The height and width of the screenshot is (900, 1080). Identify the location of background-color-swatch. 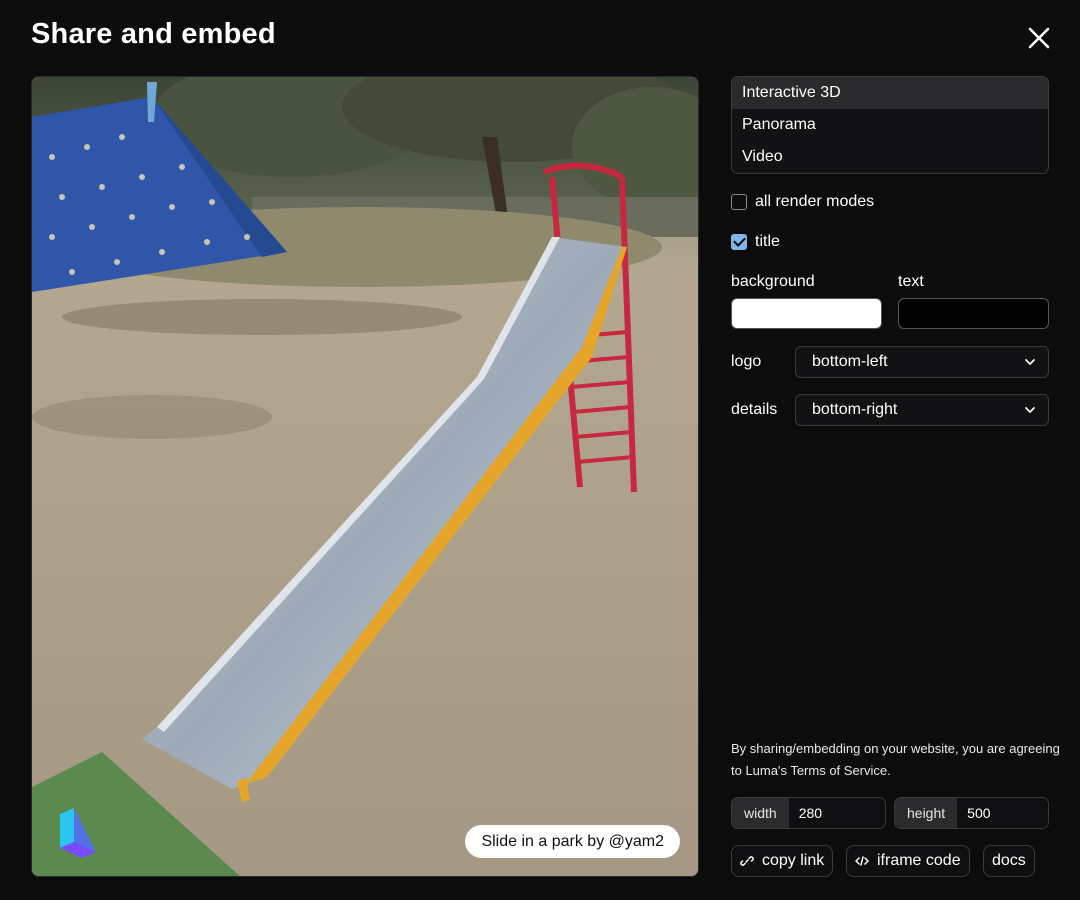
(806, 313).